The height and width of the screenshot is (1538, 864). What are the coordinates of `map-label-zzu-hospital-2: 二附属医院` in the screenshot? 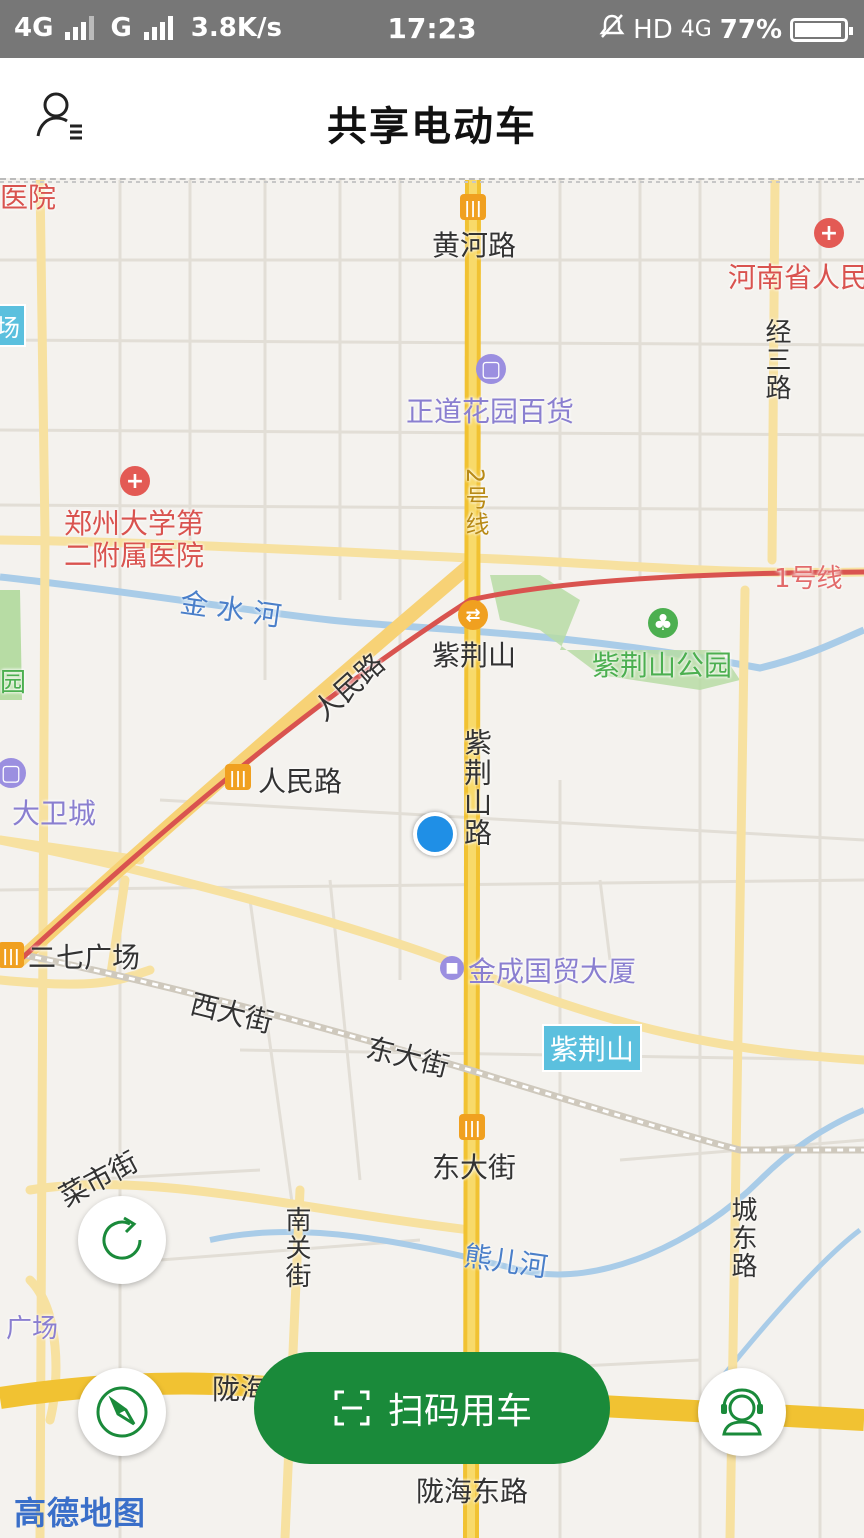 It's located at (134, 555).